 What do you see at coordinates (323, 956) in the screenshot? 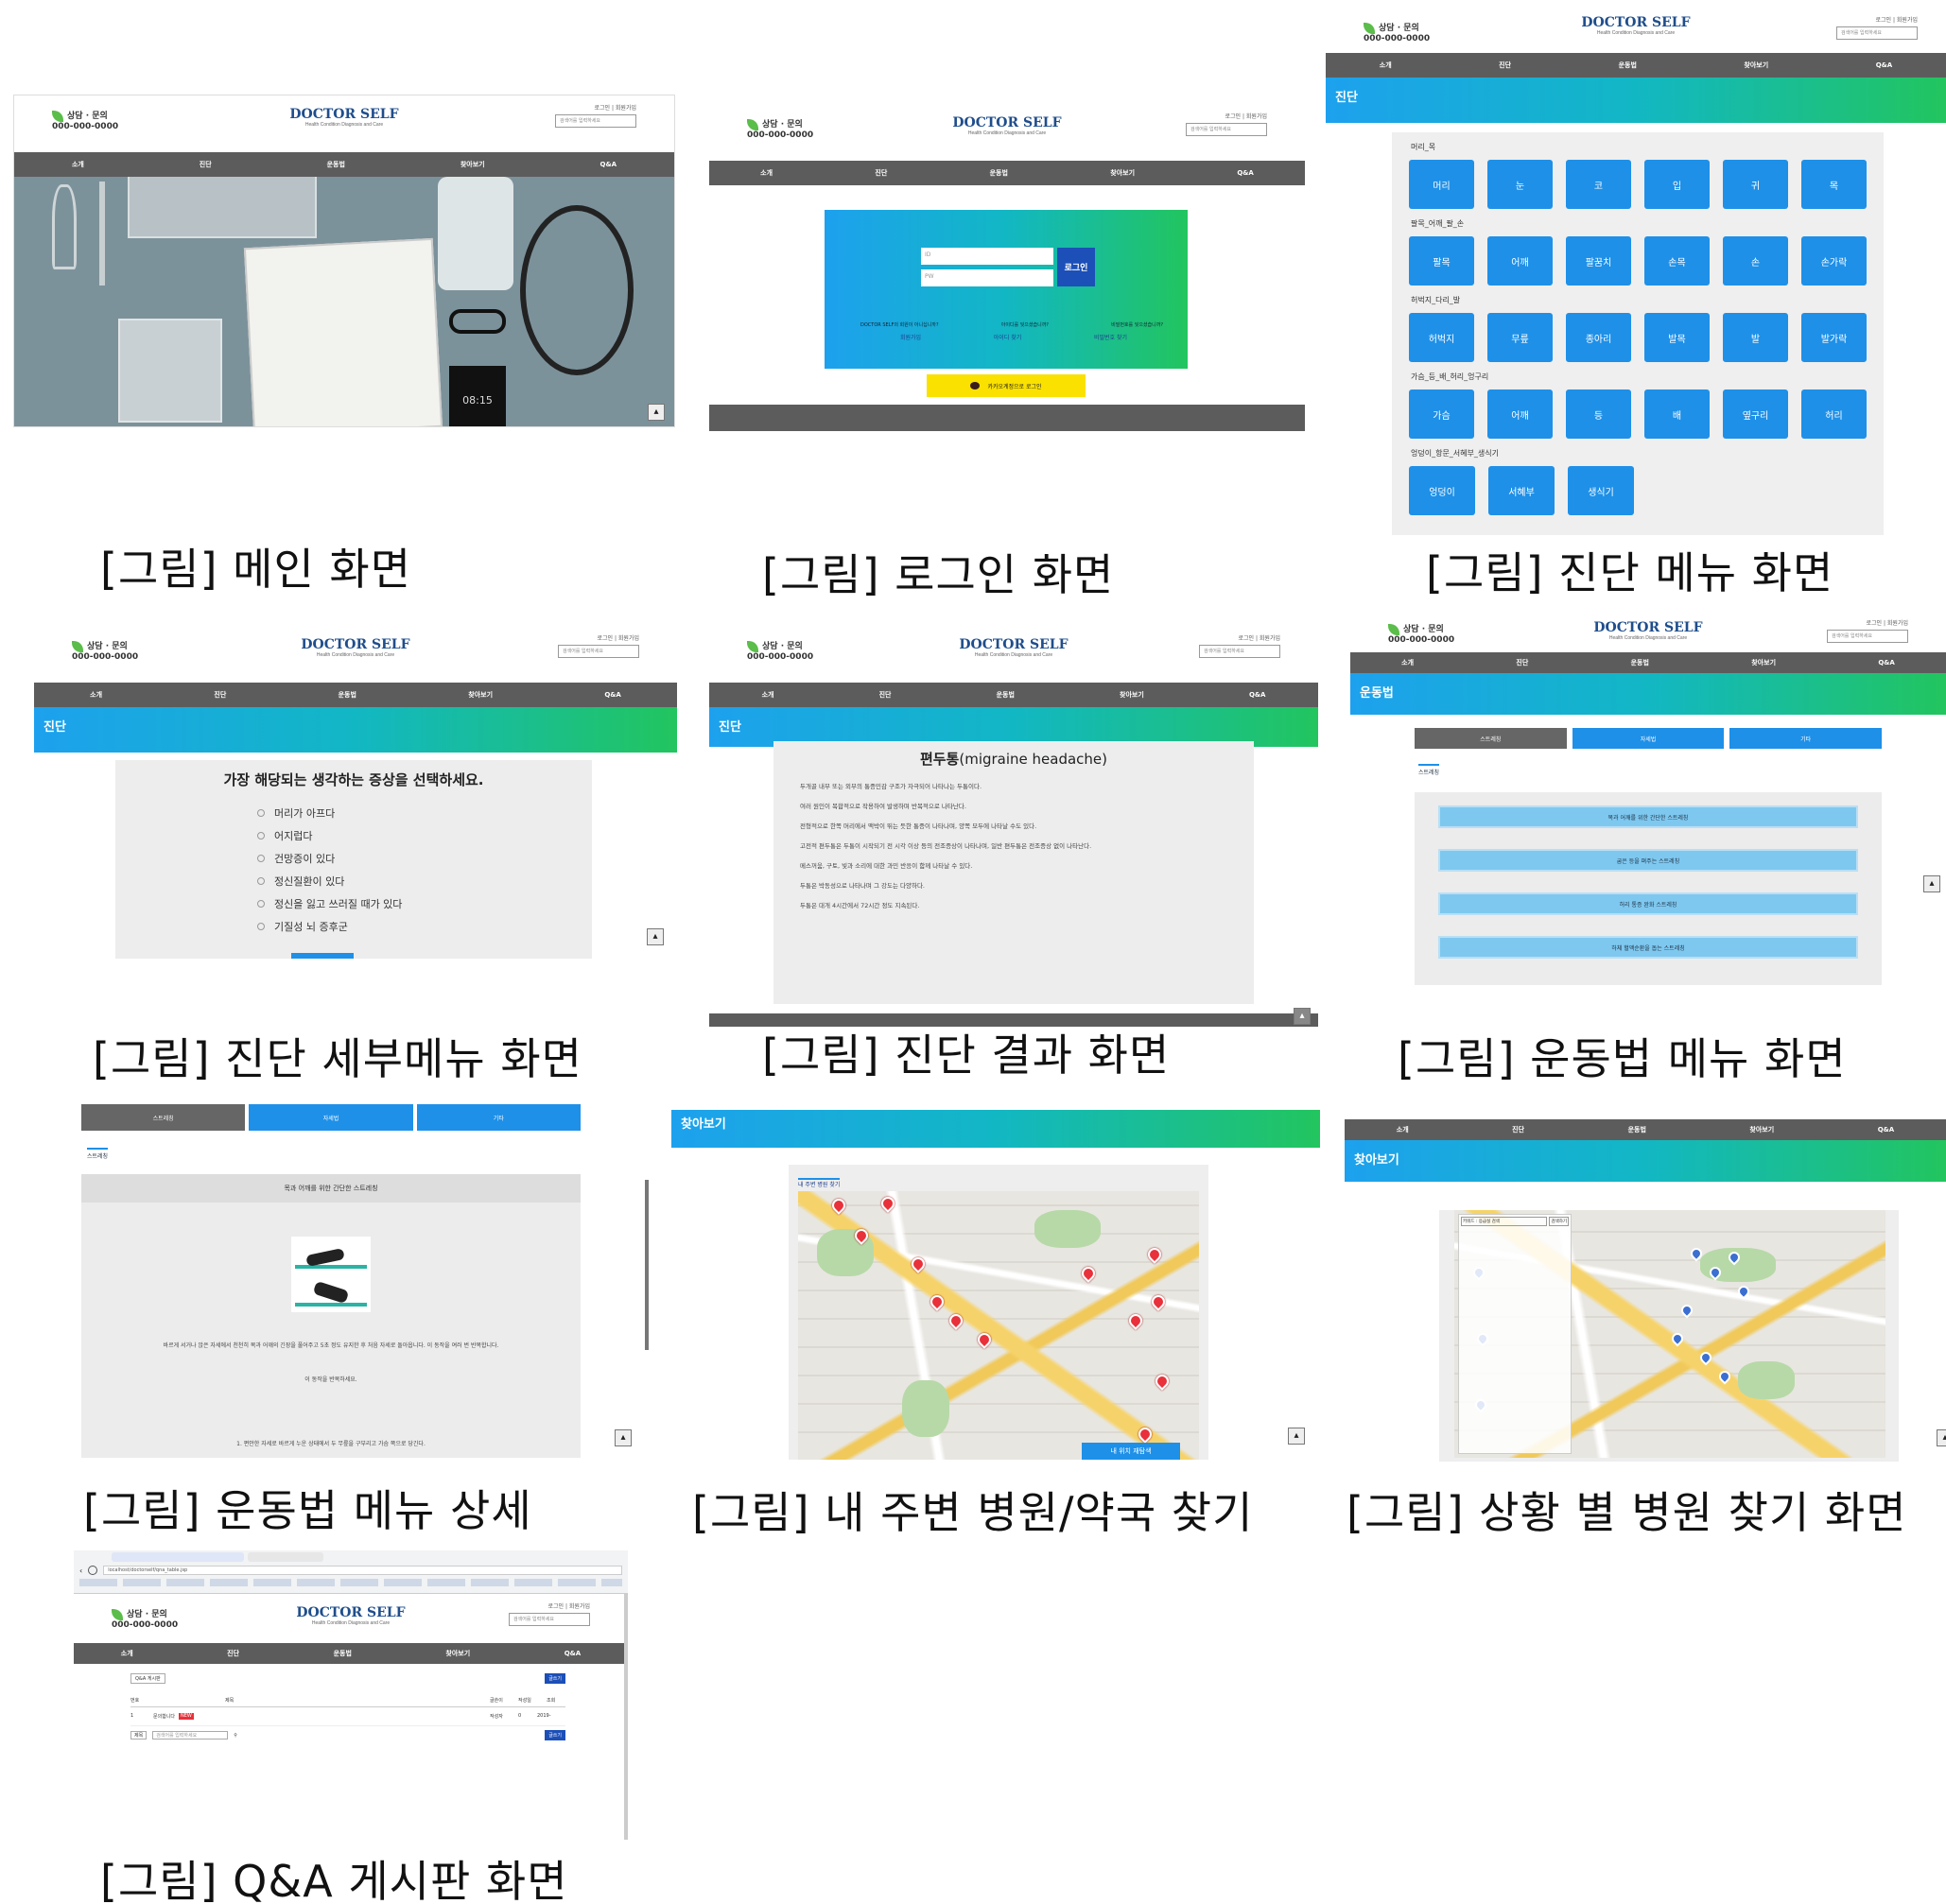
I see `submit-button` at bounding box center [323, 956].